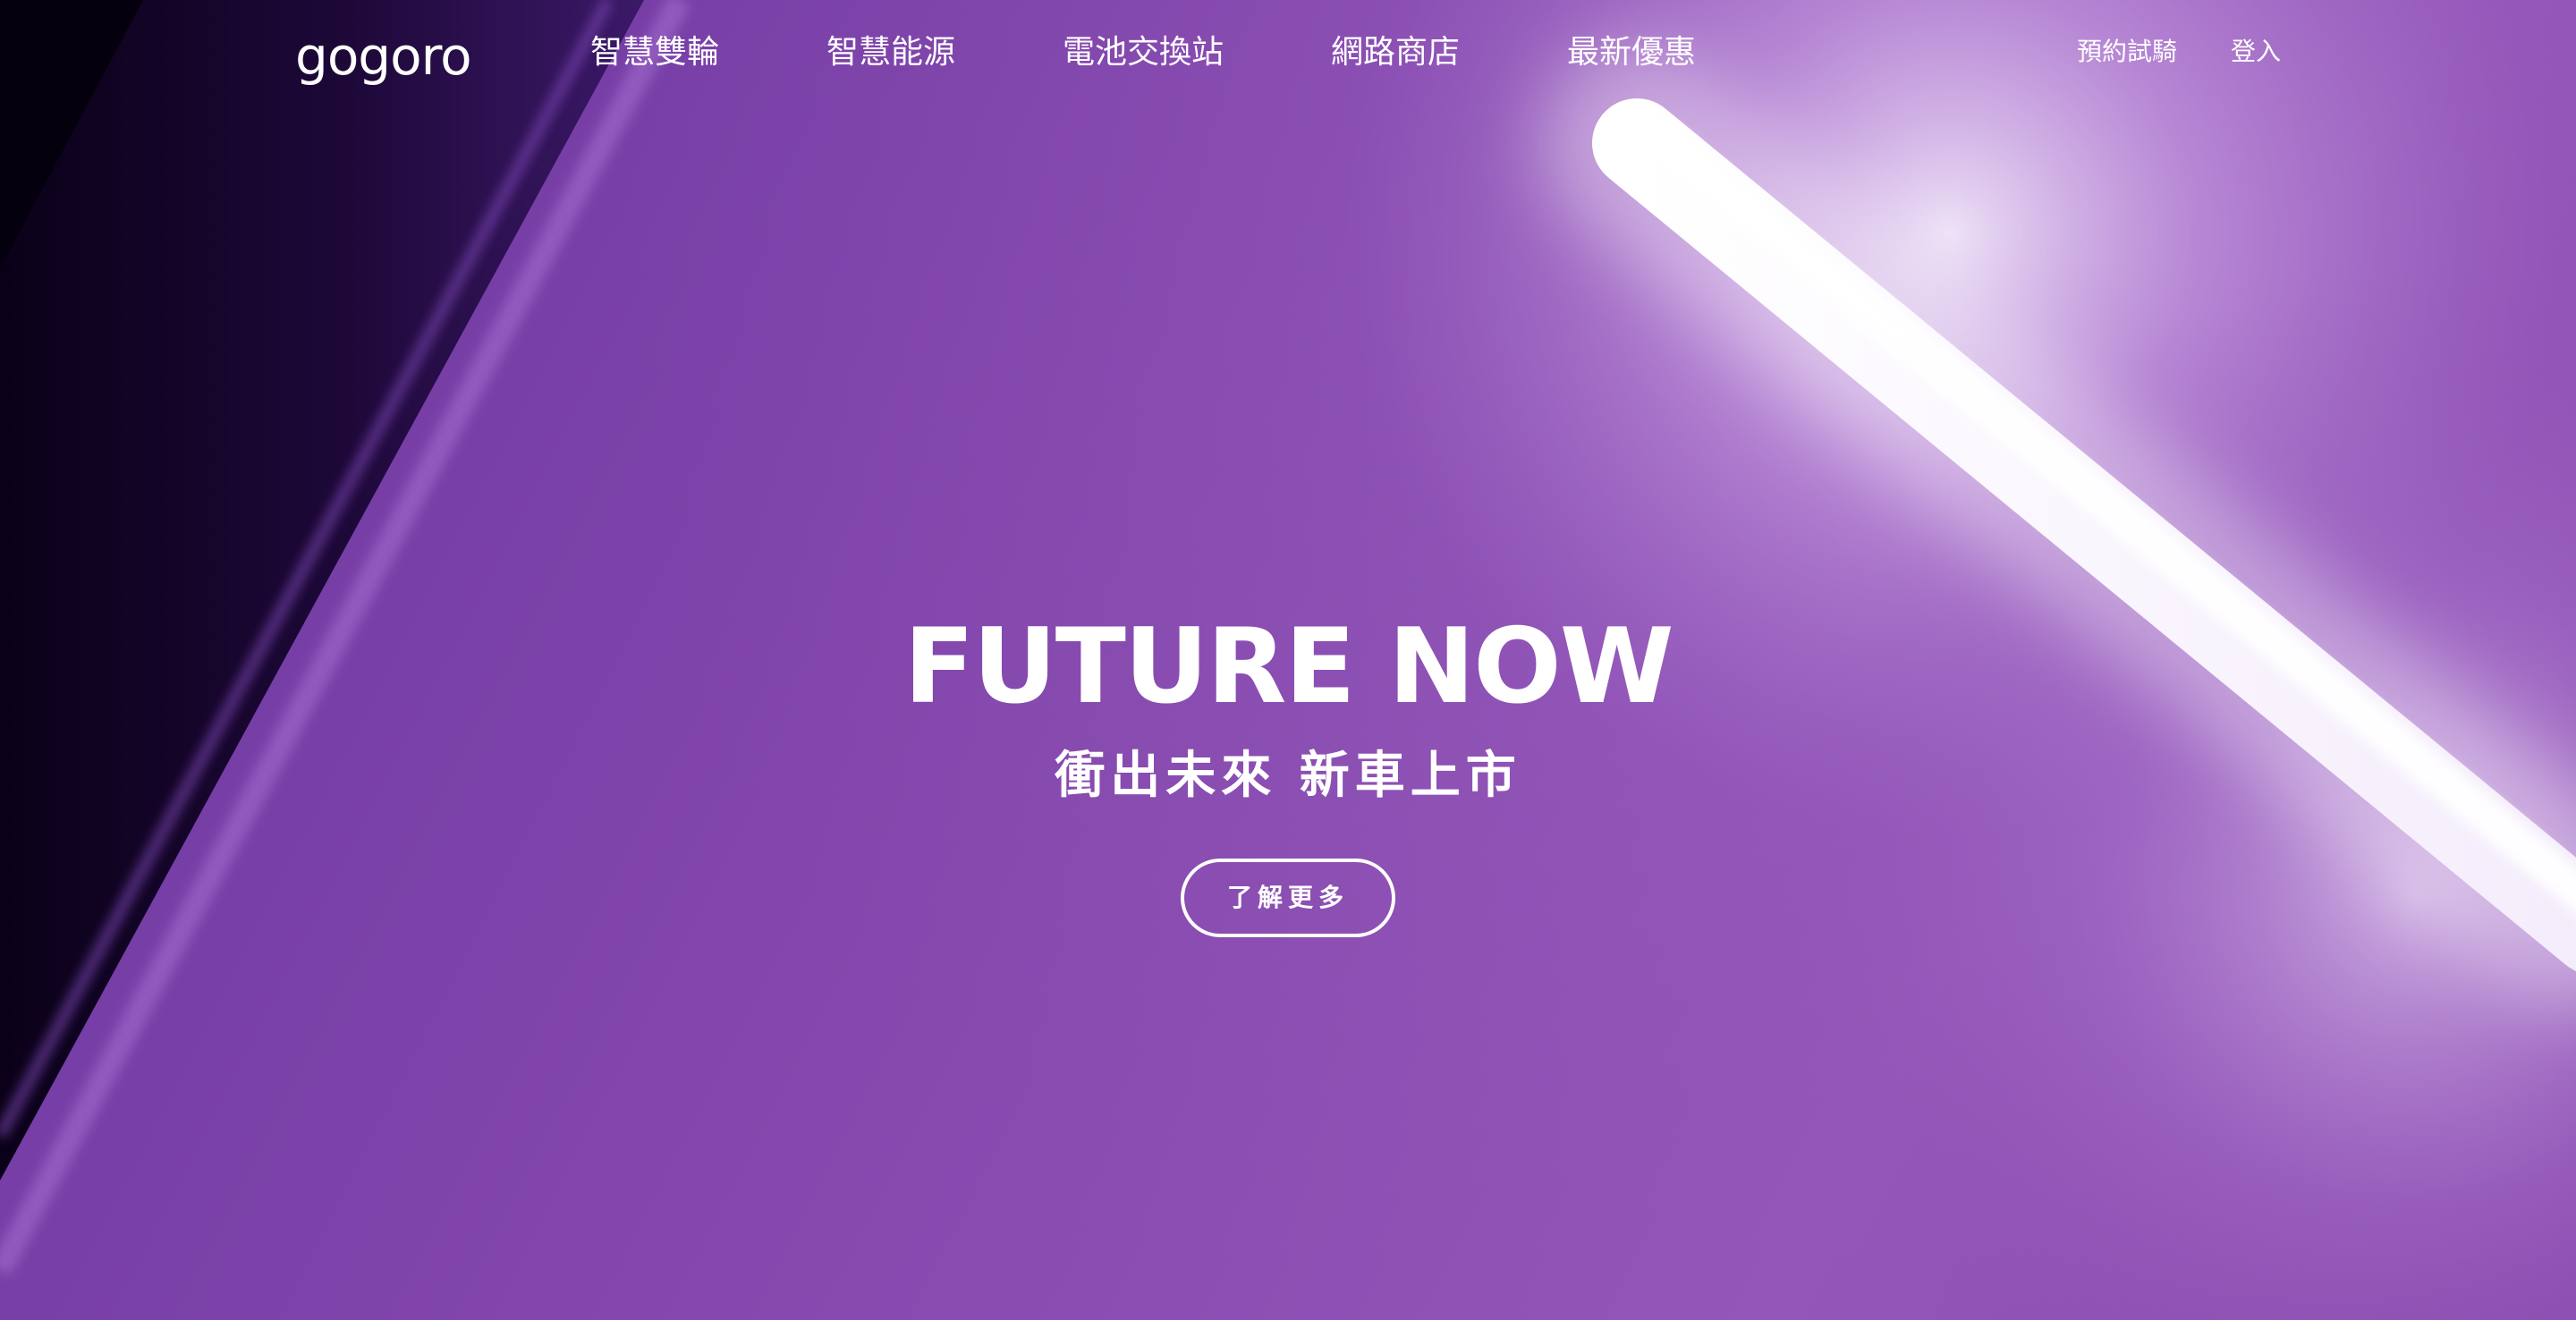  What do you see at coordinates (1288, 898) in the screenshot?
I see `learn-more-button: 了解更多` at bounding box center [1288, 898].